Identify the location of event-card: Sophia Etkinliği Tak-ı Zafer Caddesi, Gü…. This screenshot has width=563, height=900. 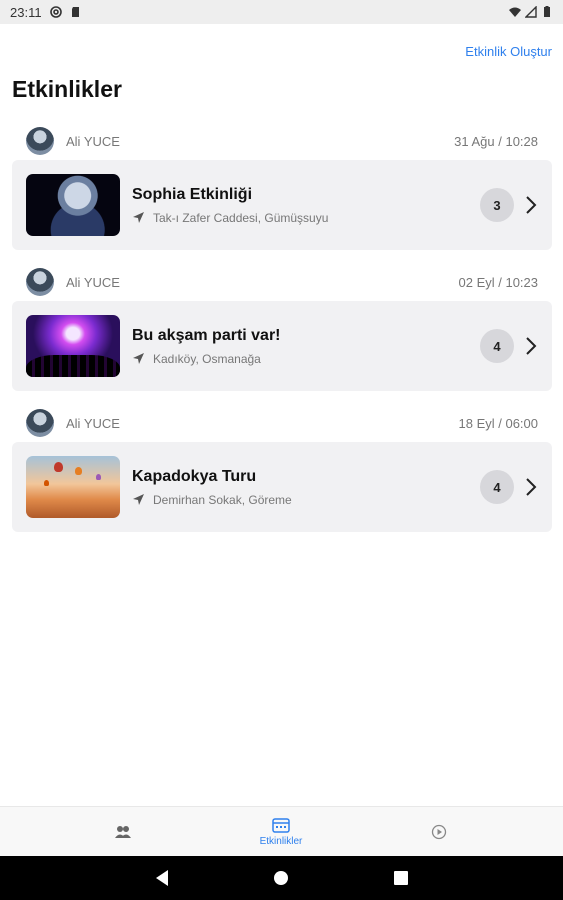
(282, 205).